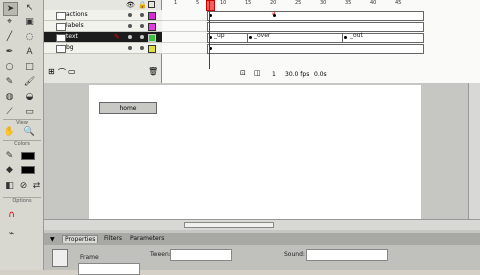 Image resolution: width=480 pixels, height=275 pixels. What do you see at coordinates (113, 238) in the screenshot?
I see `tab-filters: Filters` at bounding box center [113, 238].